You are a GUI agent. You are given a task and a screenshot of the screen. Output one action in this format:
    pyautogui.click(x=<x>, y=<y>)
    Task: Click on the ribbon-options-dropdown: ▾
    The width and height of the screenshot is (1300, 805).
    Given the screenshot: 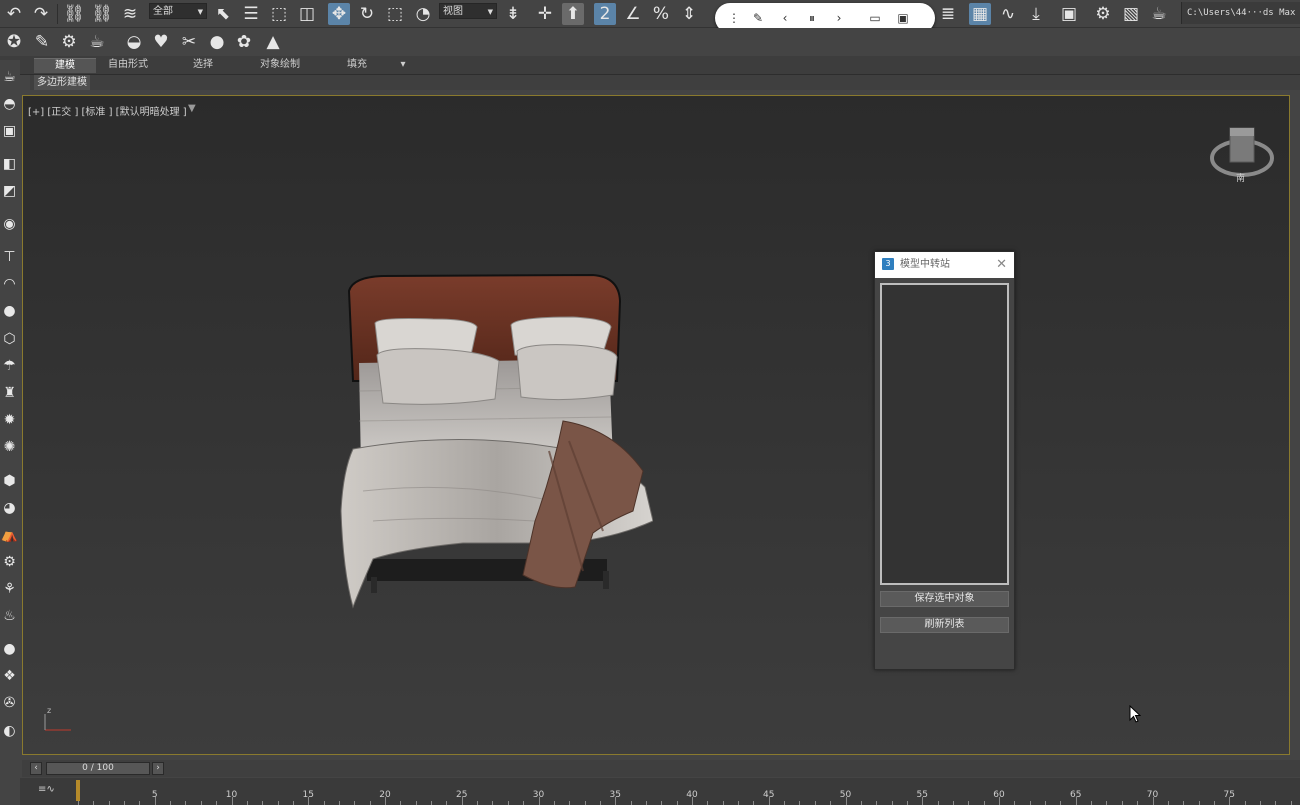 What is the action you would take?
    pyautogui.click(x=403, y=65)
    